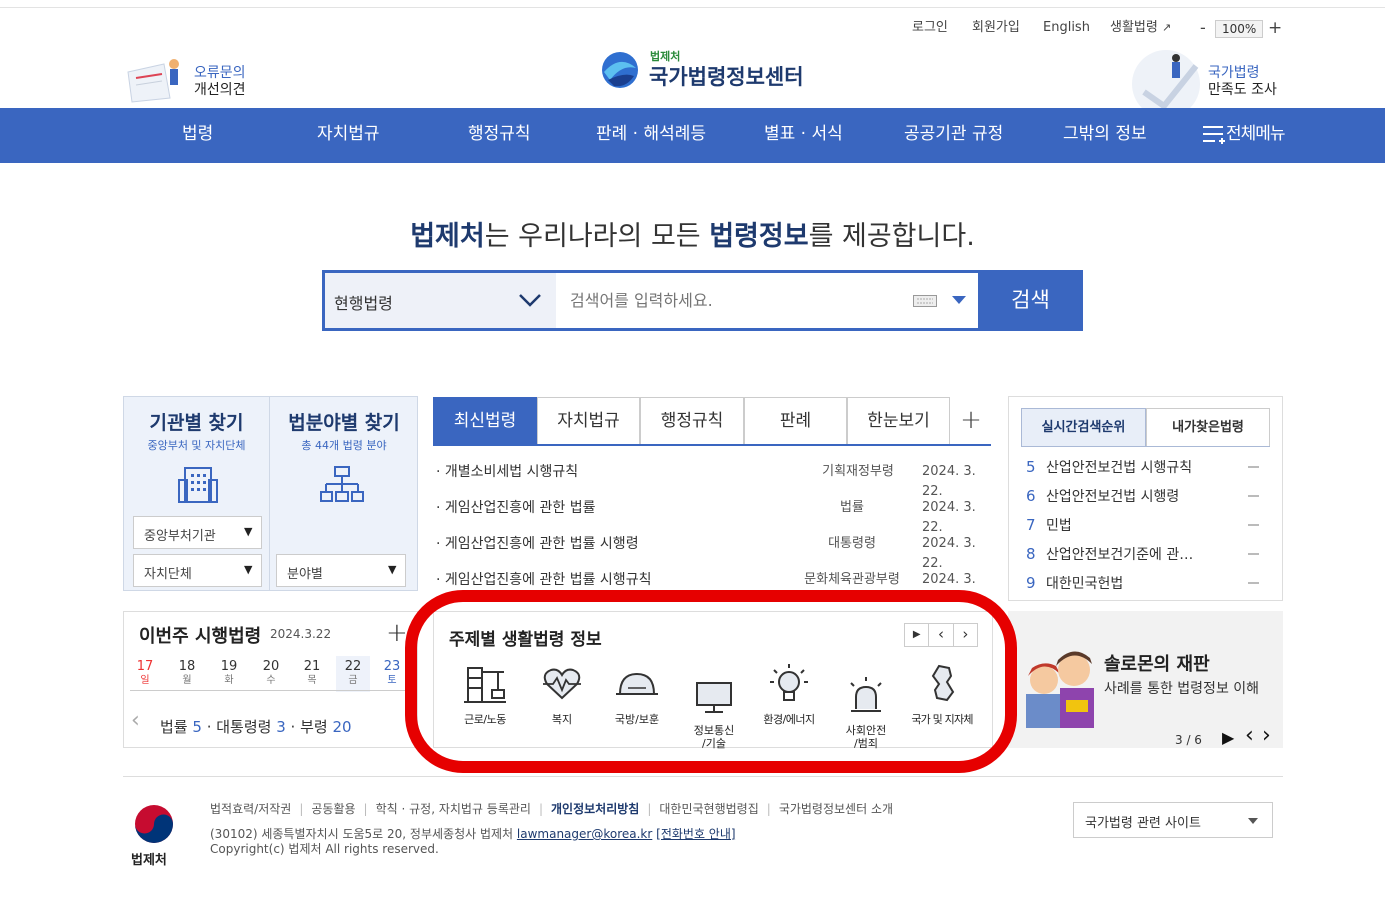  I want to click on week-date: 2024.3.22, so click(301, 634).